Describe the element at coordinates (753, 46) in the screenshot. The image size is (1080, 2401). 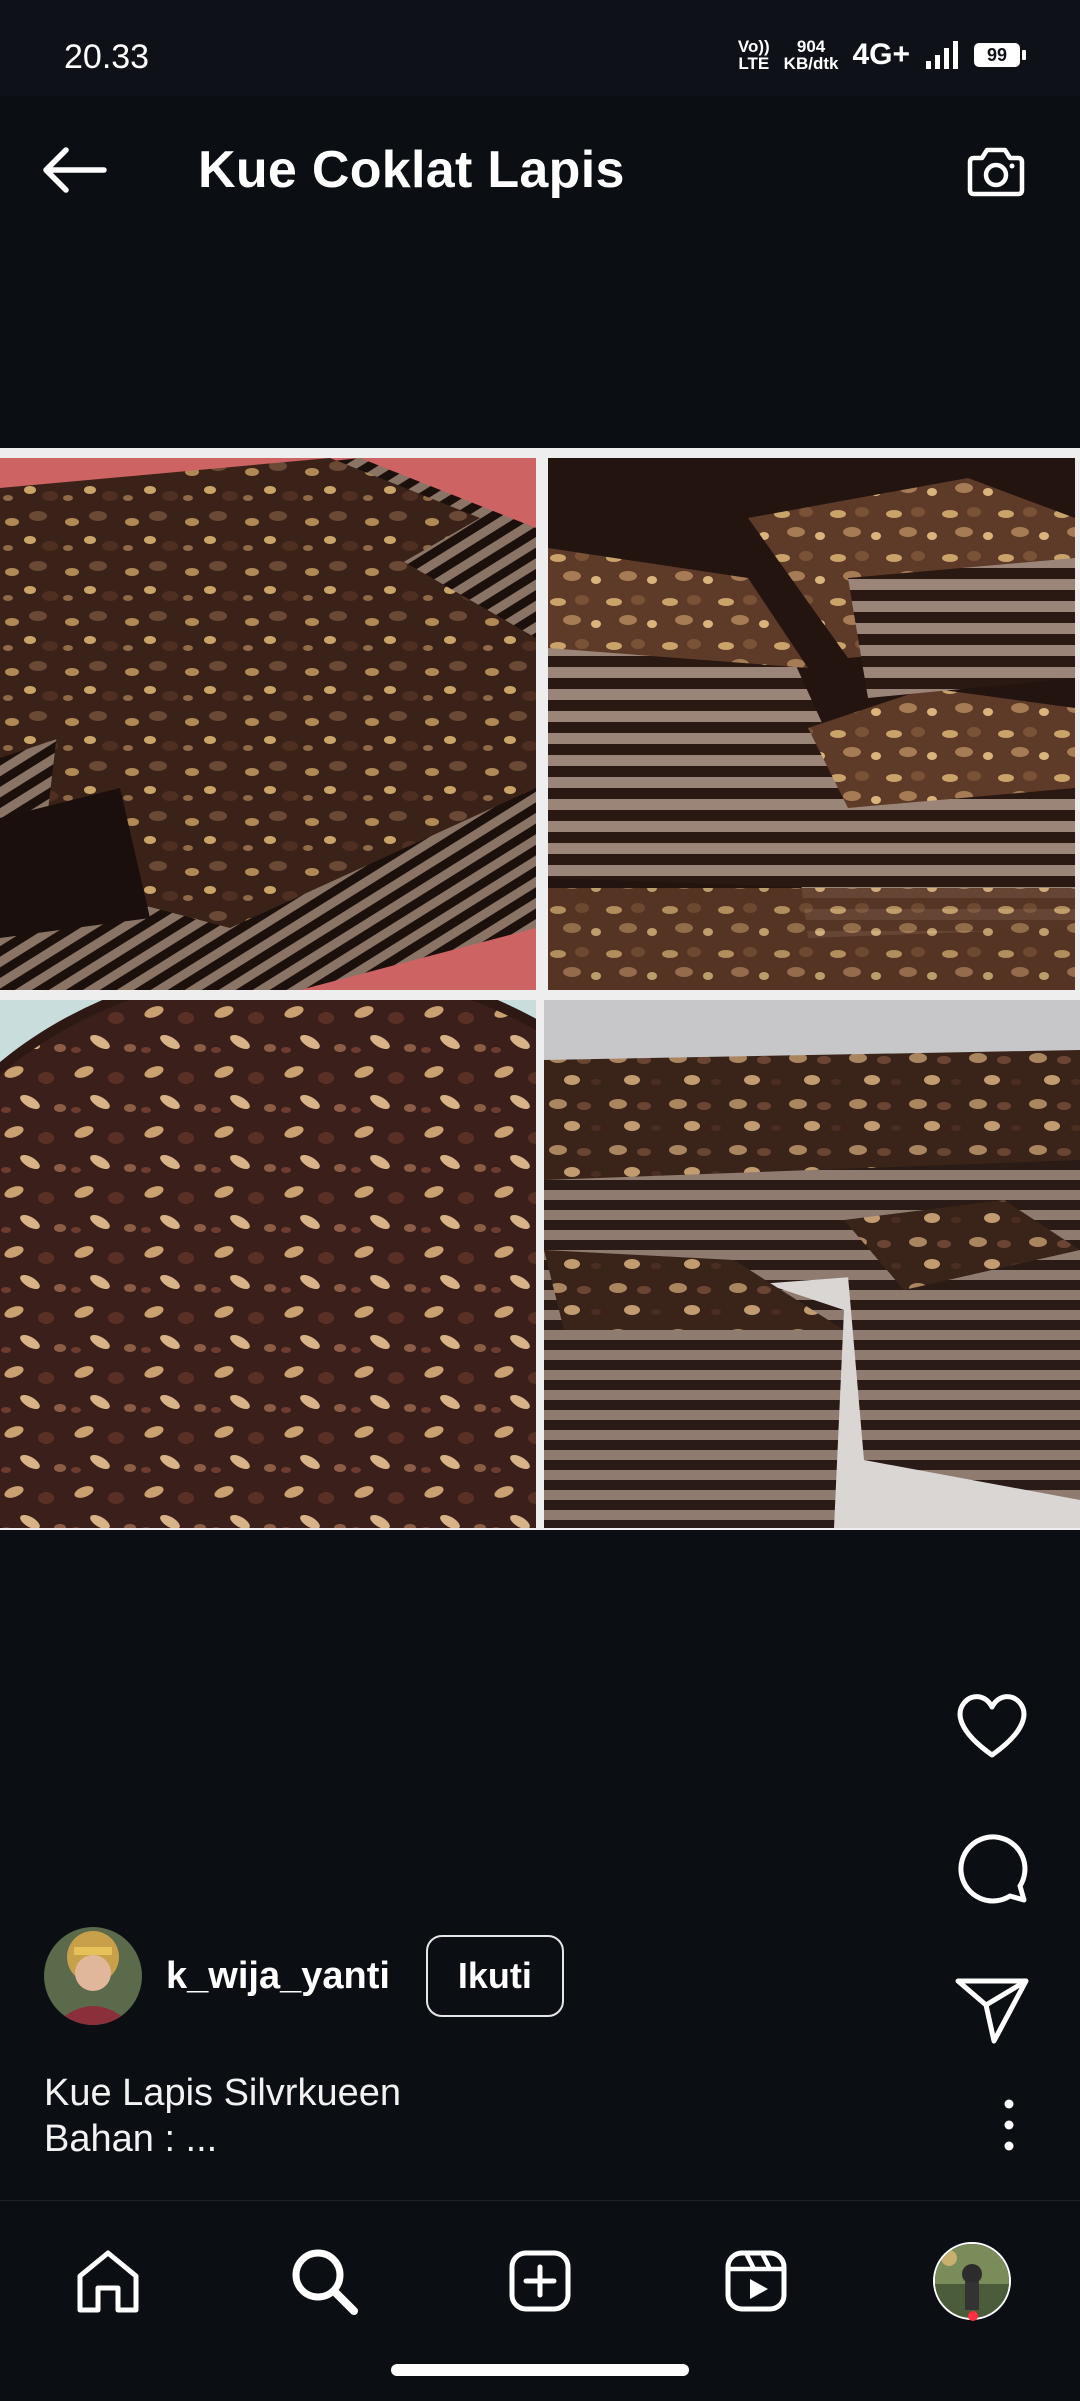
I see `volte-top: Vo))` at that location.